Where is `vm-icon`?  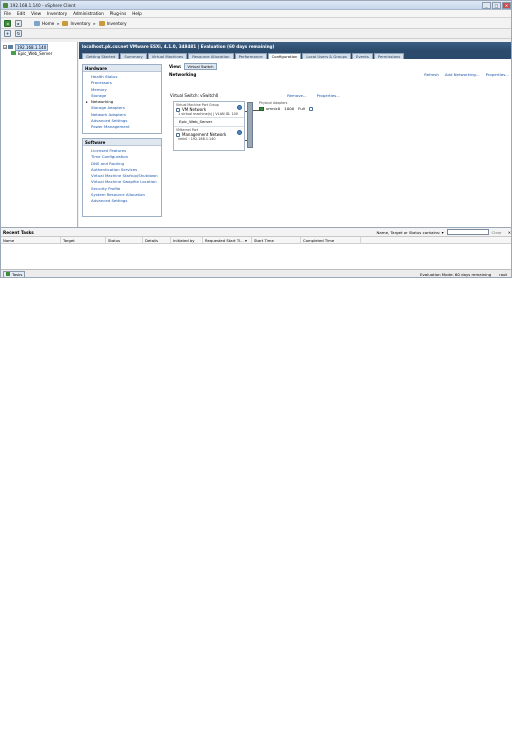 vm-icon is located at coordinates (13, 53).